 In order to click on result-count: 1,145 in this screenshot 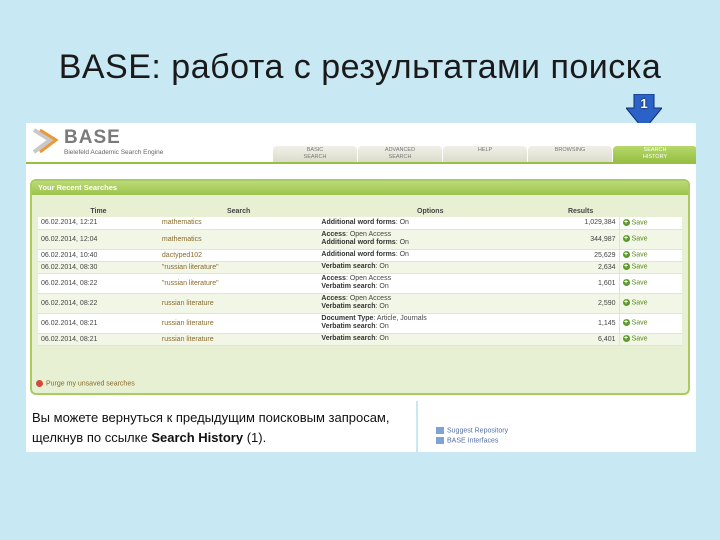, I will do `click(581, 323)`.